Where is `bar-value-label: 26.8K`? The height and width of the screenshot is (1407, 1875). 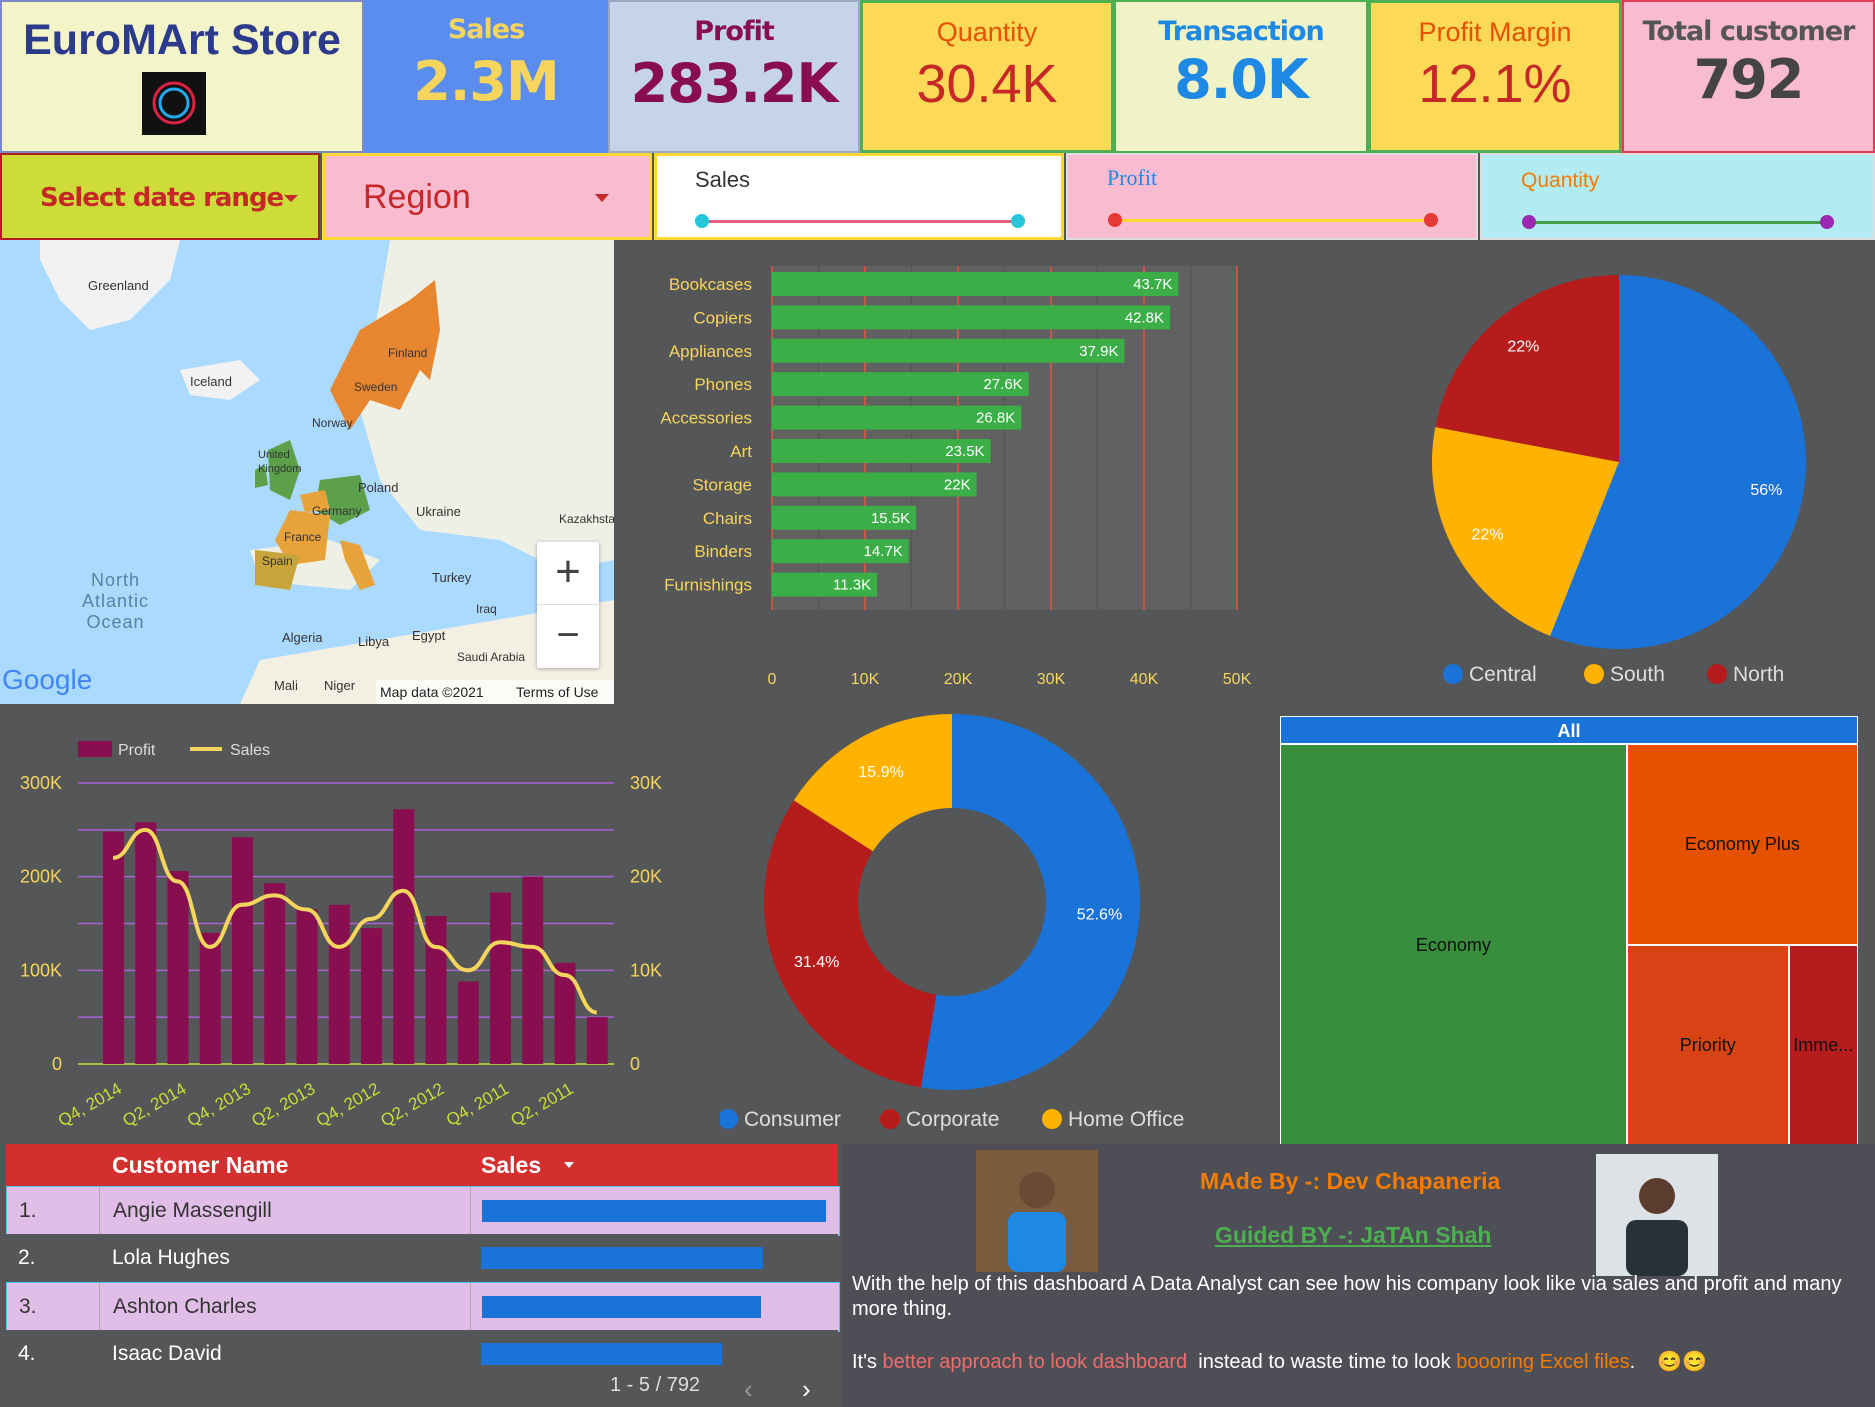 bar-value-label: 26.8K is located at coordinates (995, 418).